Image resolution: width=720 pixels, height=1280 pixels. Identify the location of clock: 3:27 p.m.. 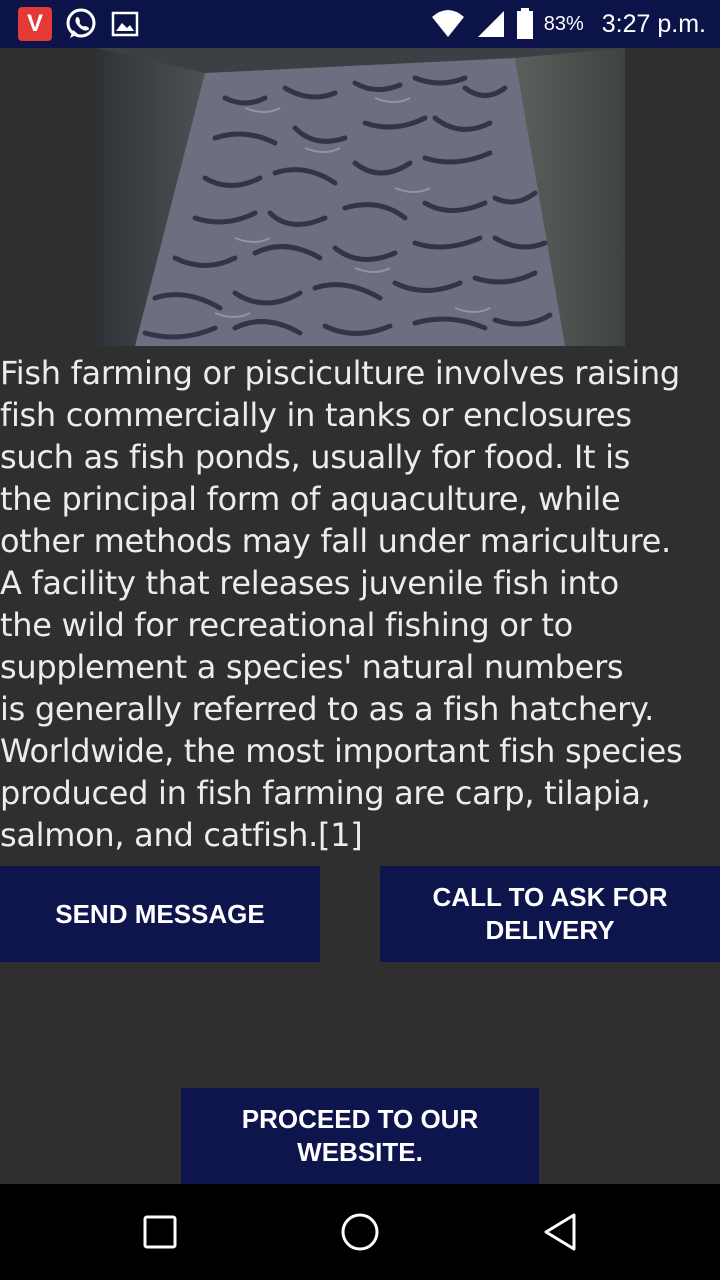
(653, 23).